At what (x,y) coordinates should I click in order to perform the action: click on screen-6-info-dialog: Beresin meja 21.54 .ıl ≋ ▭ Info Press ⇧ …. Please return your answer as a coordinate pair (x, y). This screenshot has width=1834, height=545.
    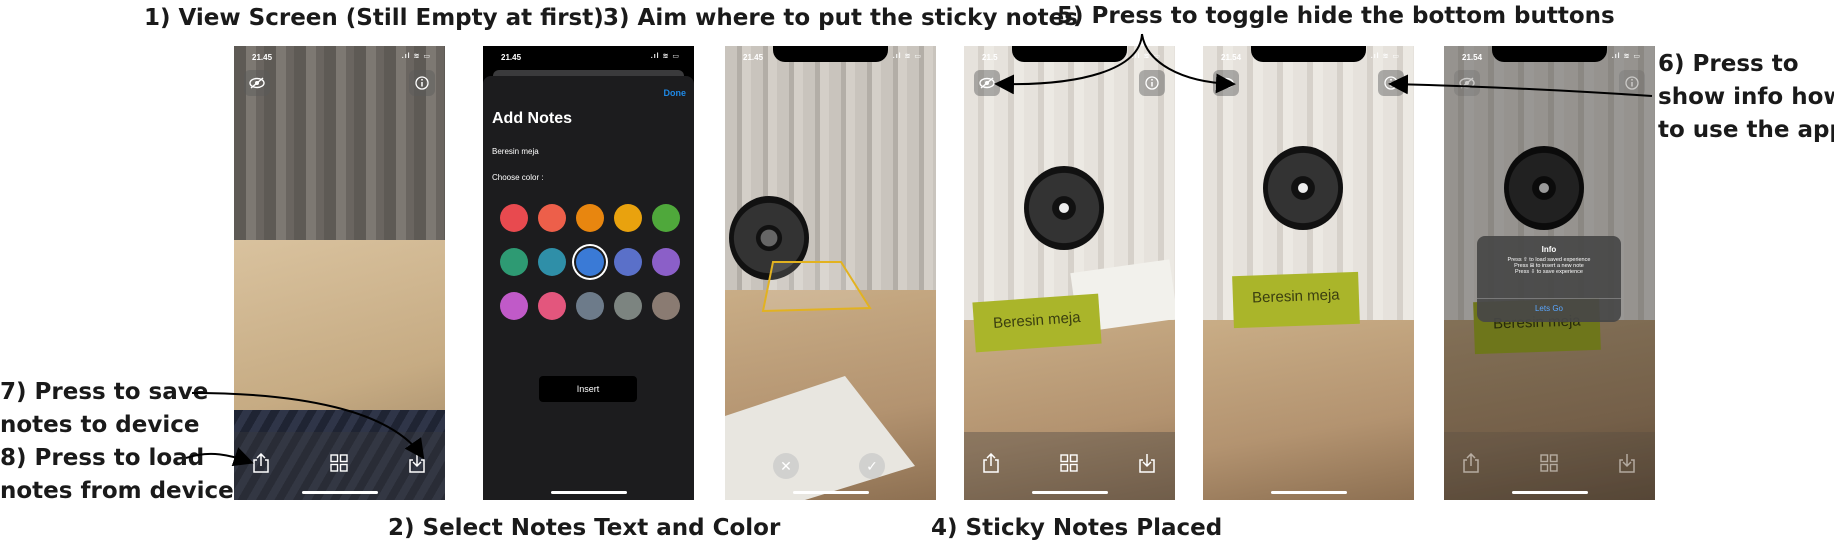
    Looking at the image, I should click on (1549, 273).